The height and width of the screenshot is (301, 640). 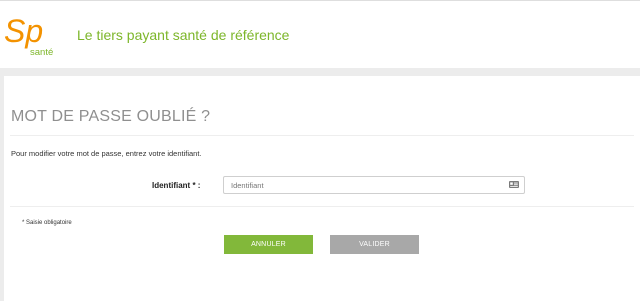 What do you see at coordinates (514, 184) in the screenshot?
I see `id-card-icon` at bounding box center [514, 184].